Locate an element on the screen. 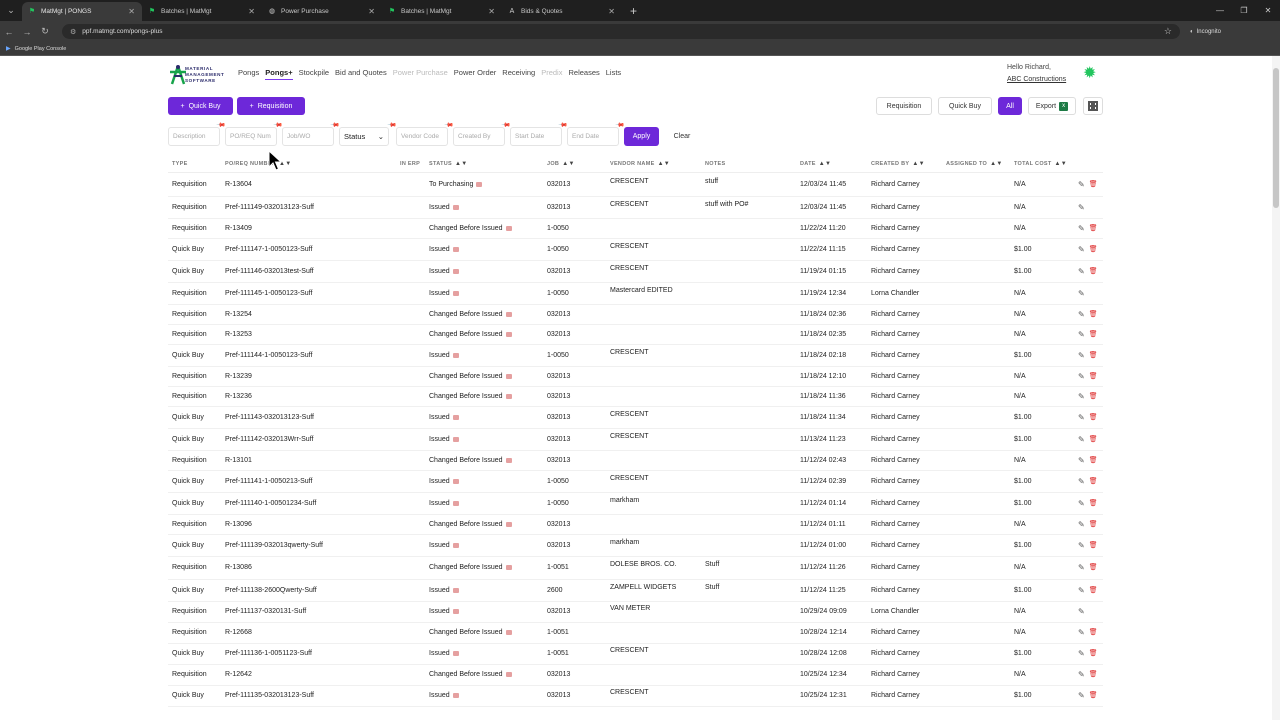  created-by-filter: Created By is located at coordinates (479, 136).